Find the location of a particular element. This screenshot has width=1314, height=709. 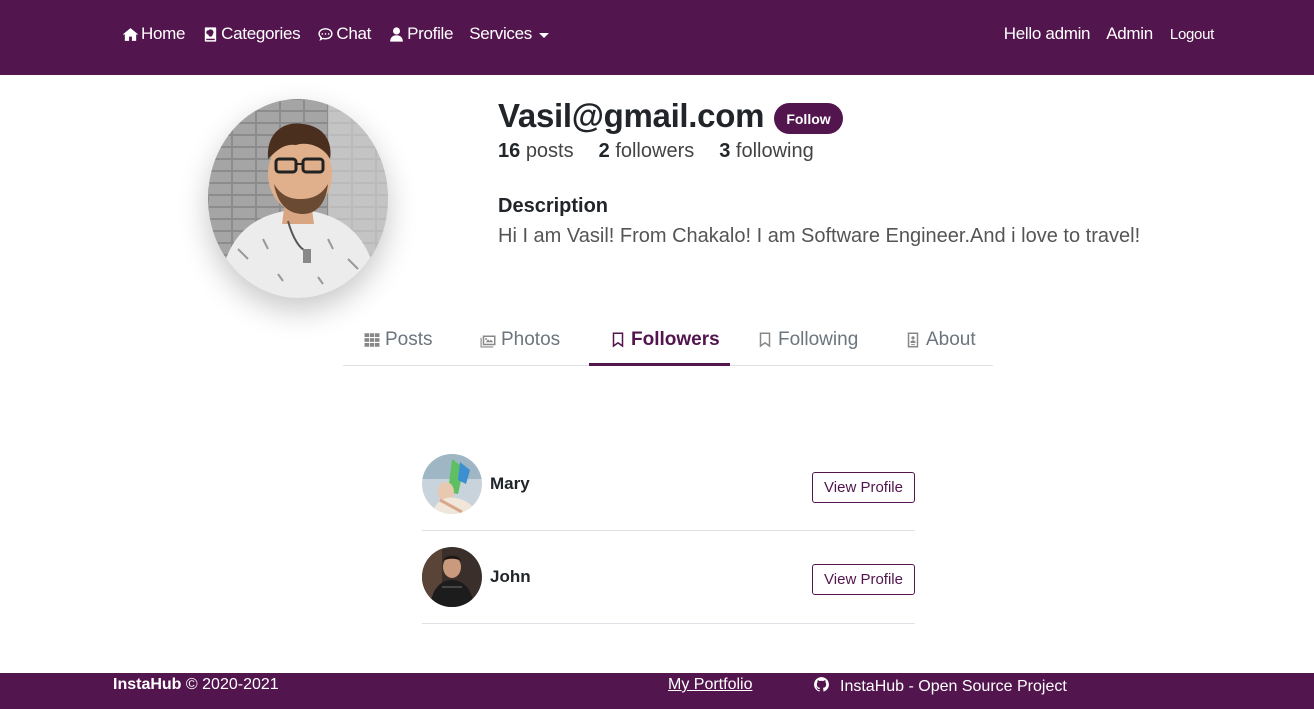

tab-photos-label: Photos is located at coordinates (531, 339).